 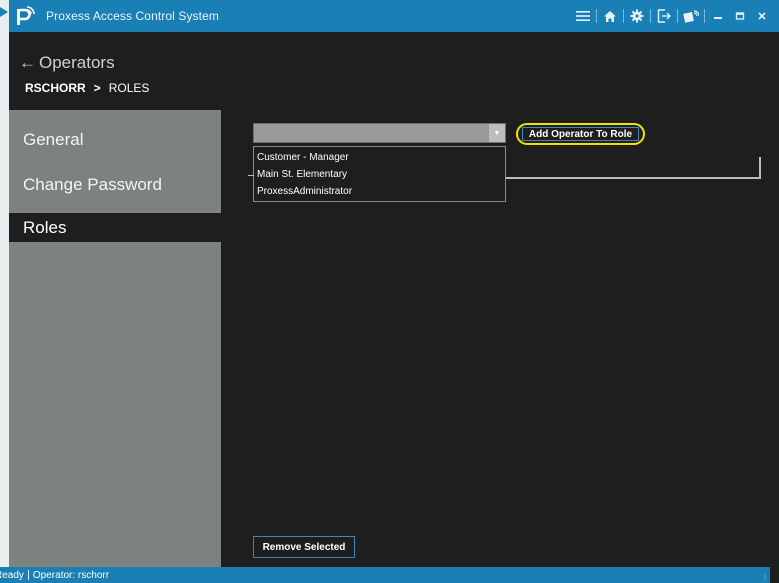 I want to click on title-bar-toolbar, so click(x=672, y=16).